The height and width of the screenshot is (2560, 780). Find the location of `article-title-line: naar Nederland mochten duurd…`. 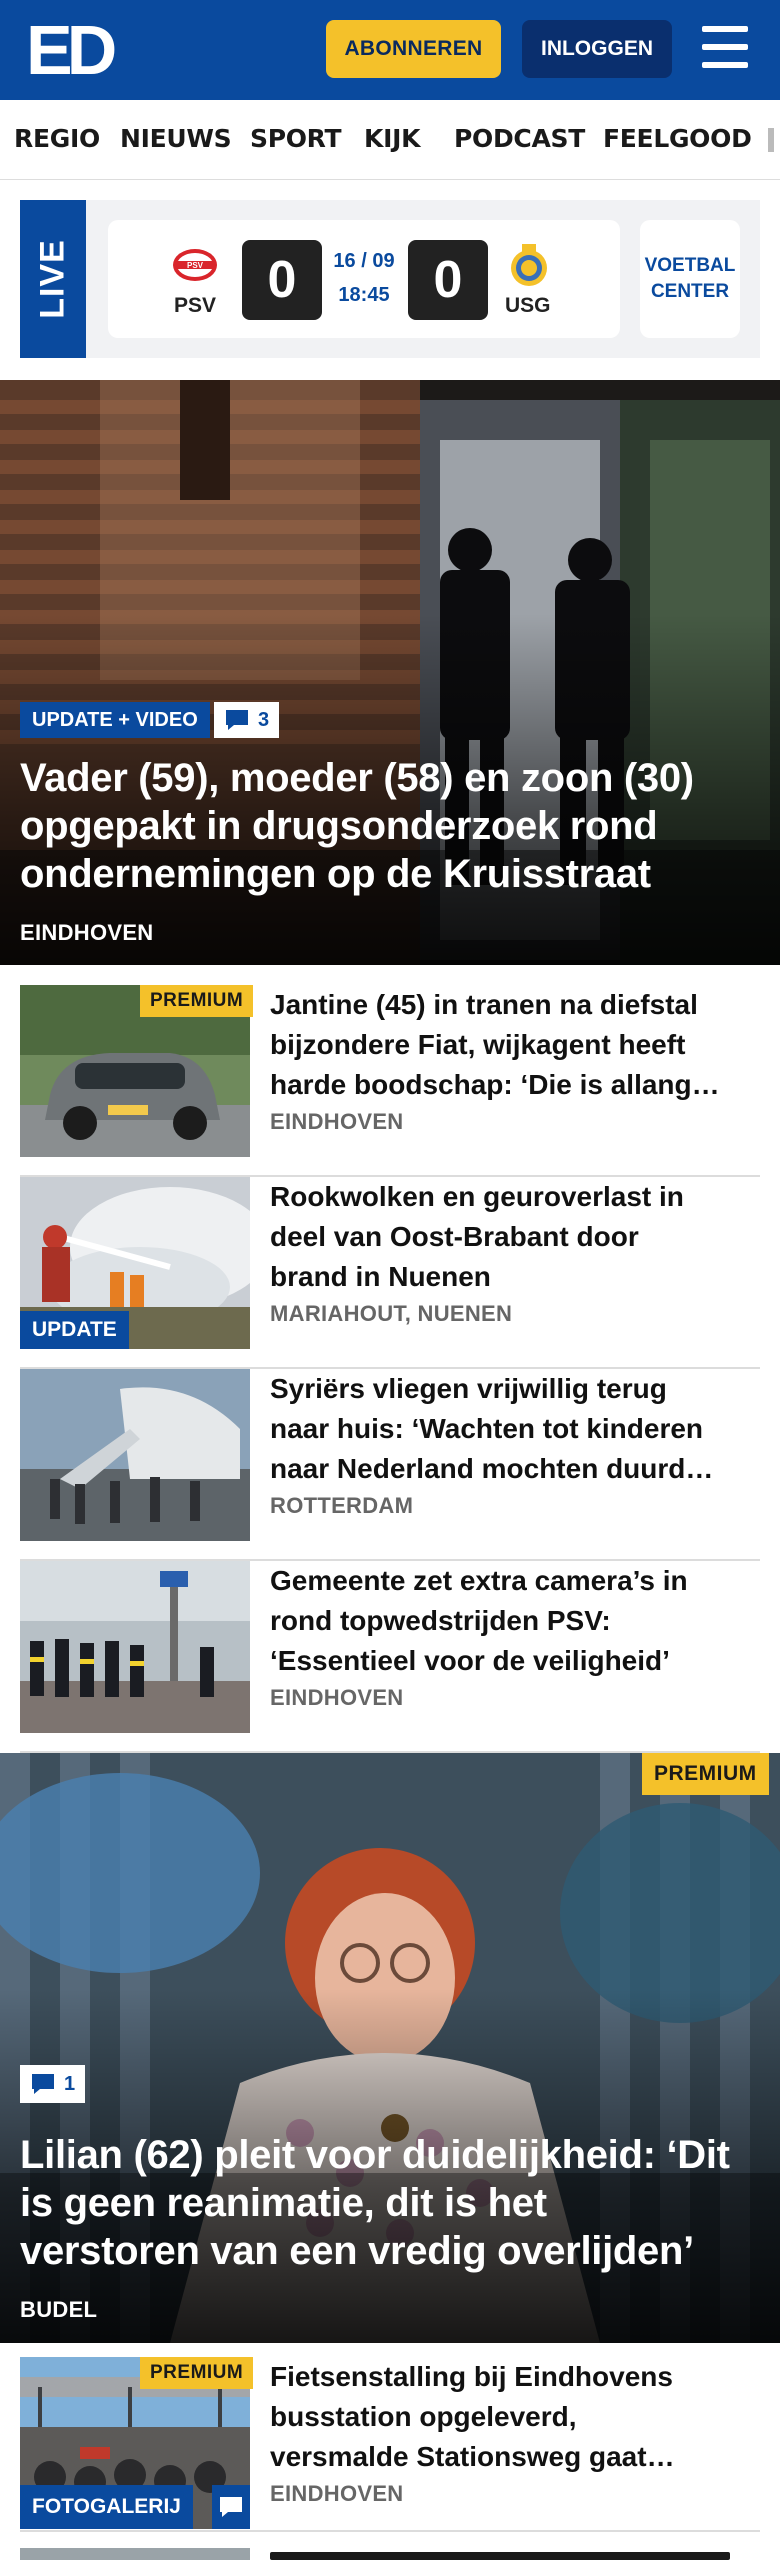

article-title-line: naar Nederland mochten duurd… is located at coordinates (492, 1468).